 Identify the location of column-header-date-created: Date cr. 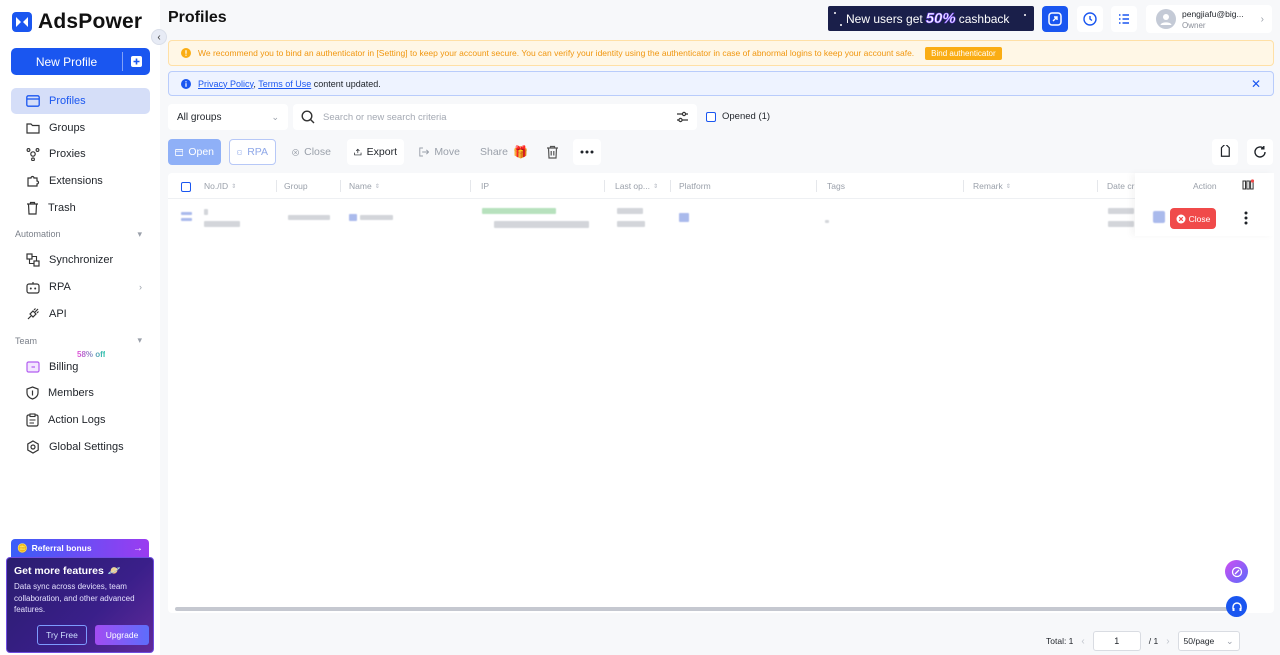
(1120, 186).